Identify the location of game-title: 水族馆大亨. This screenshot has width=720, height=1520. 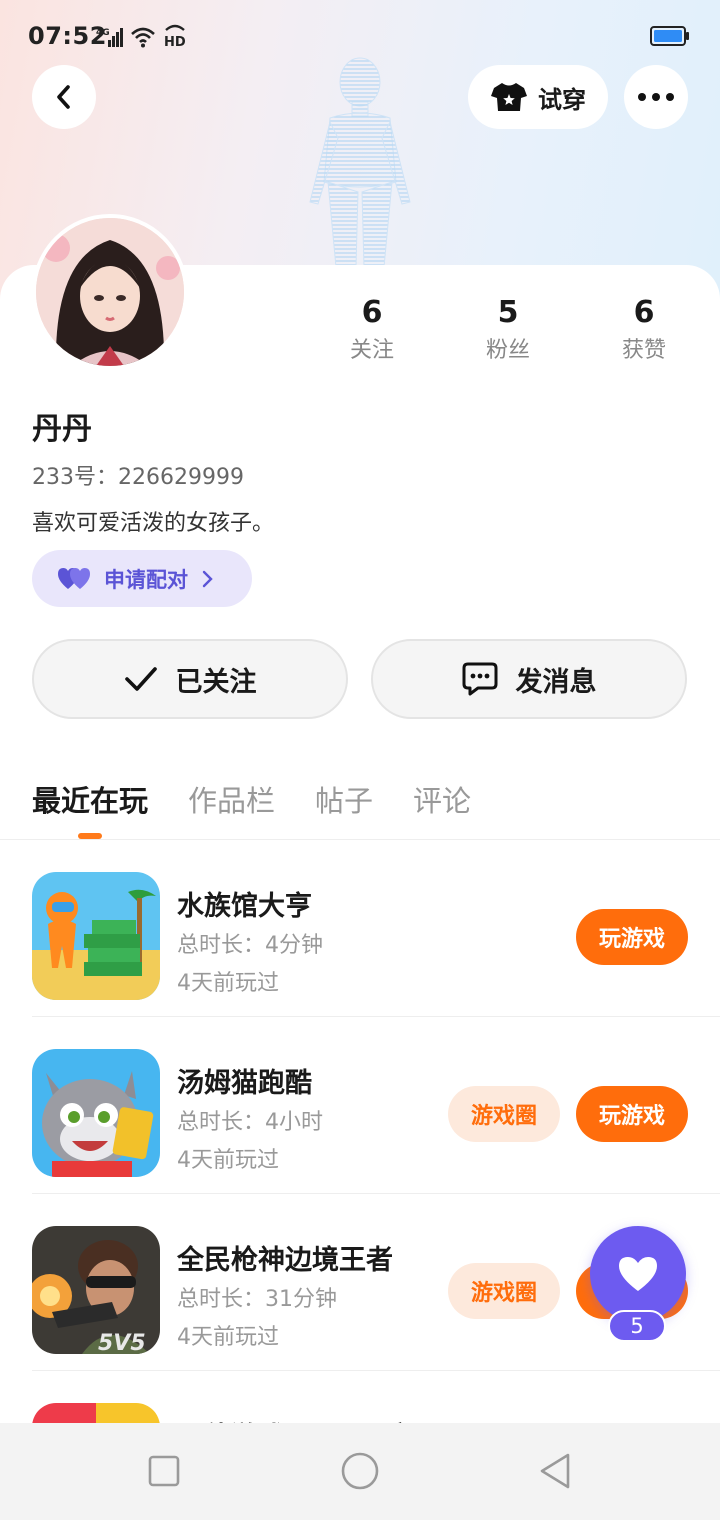
(244, 906).